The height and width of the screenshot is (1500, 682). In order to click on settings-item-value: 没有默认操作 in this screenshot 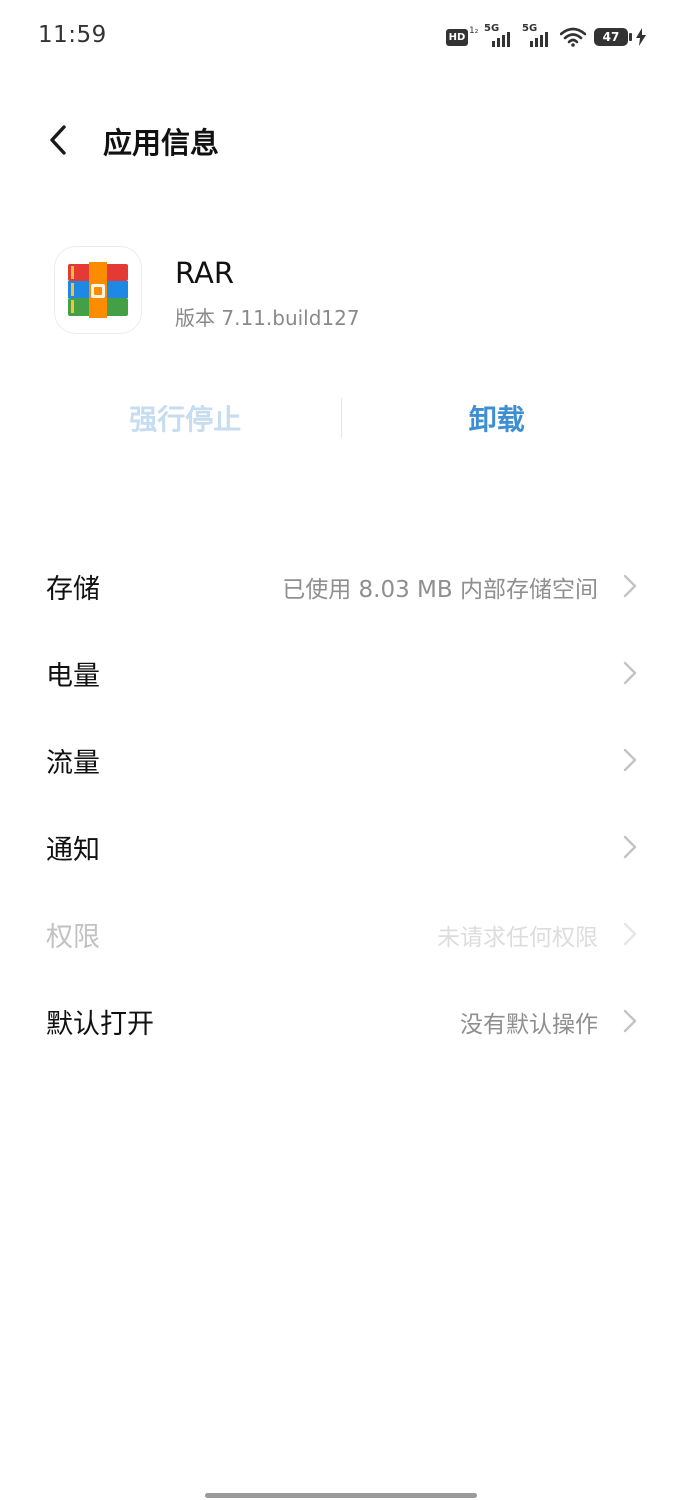, I will do `click(529, 1025)`.